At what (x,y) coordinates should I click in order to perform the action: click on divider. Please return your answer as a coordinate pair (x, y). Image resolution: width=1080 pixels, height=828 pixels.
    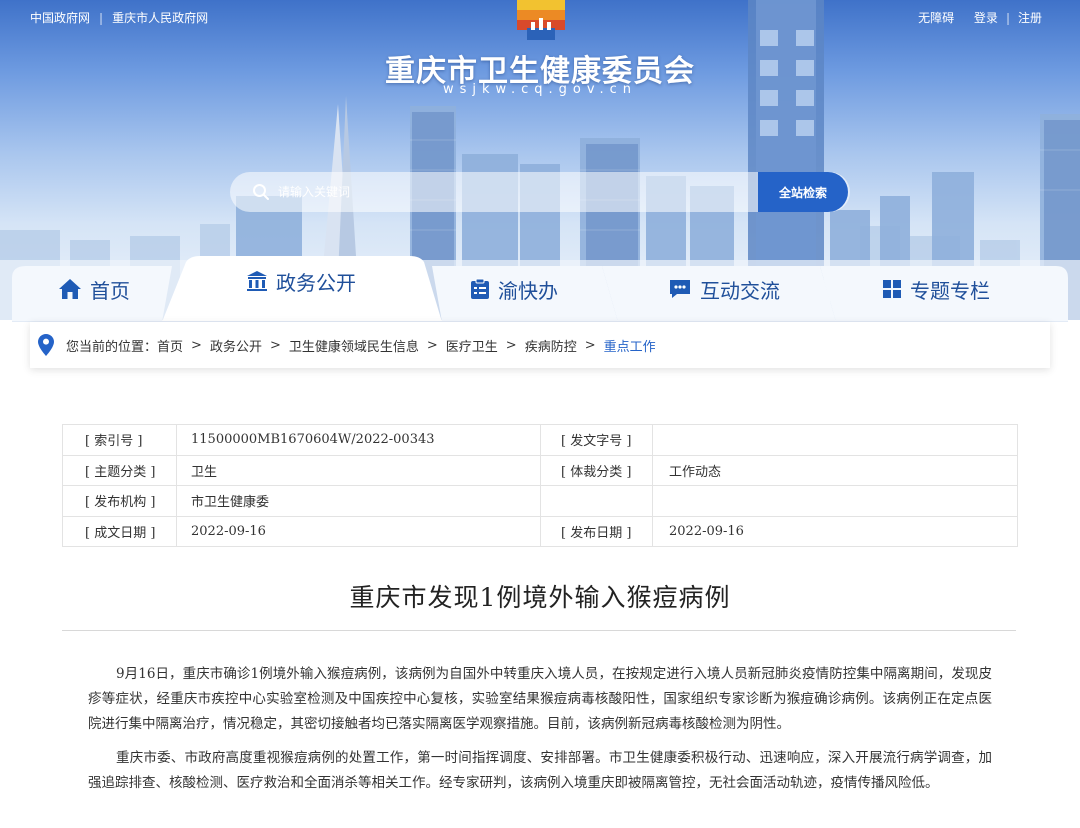
    Looking at the image, I should click on (964, 18).